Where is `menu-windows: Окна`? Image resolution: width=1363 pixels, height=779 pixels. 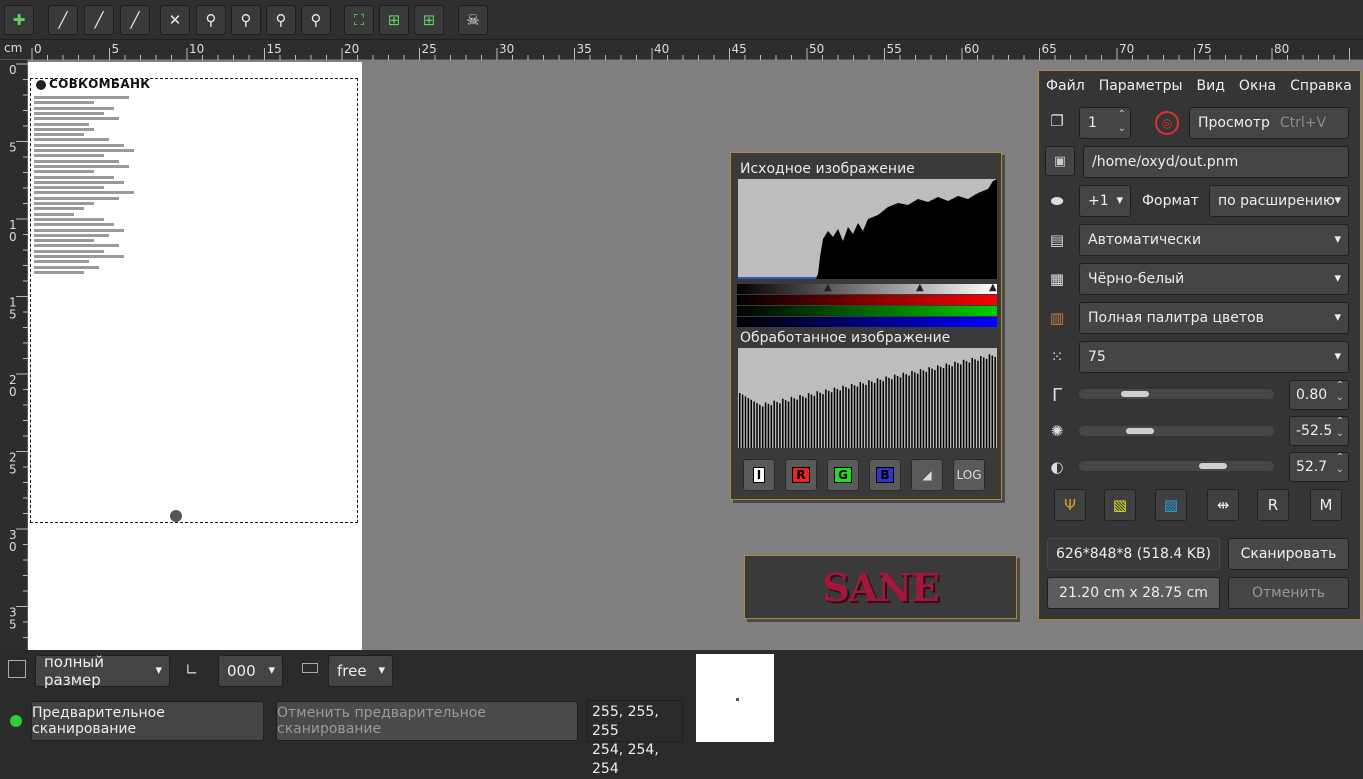
menu-windows: Окна is located at coordinates (1257, 86).